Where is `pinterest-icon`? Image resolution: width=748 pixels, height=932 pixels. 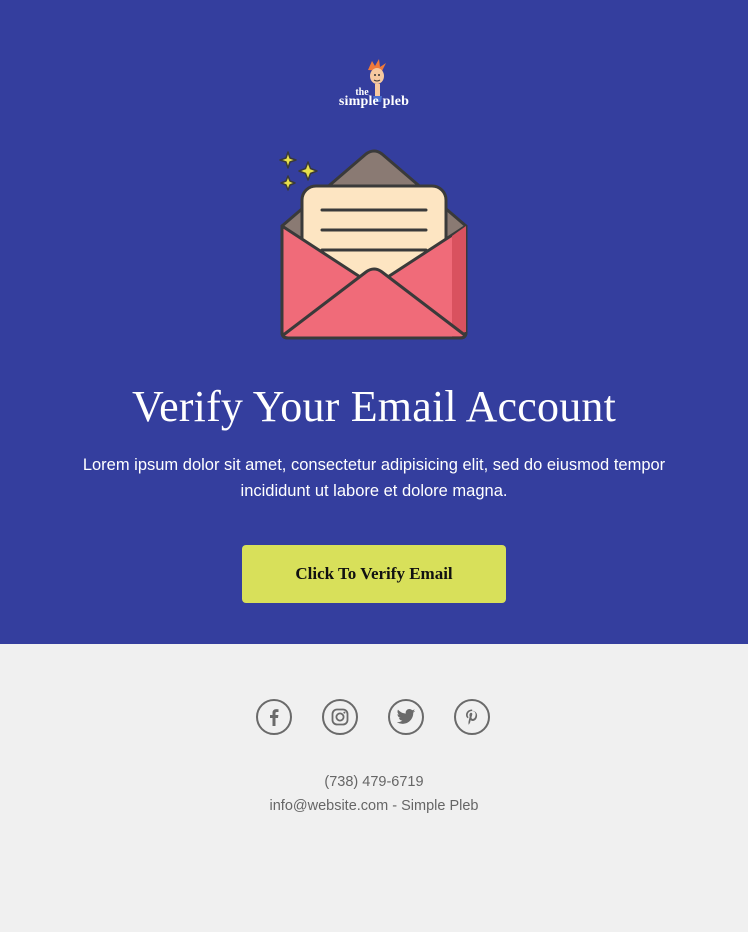 pinterest-icon is located at coordinates (472, 717).